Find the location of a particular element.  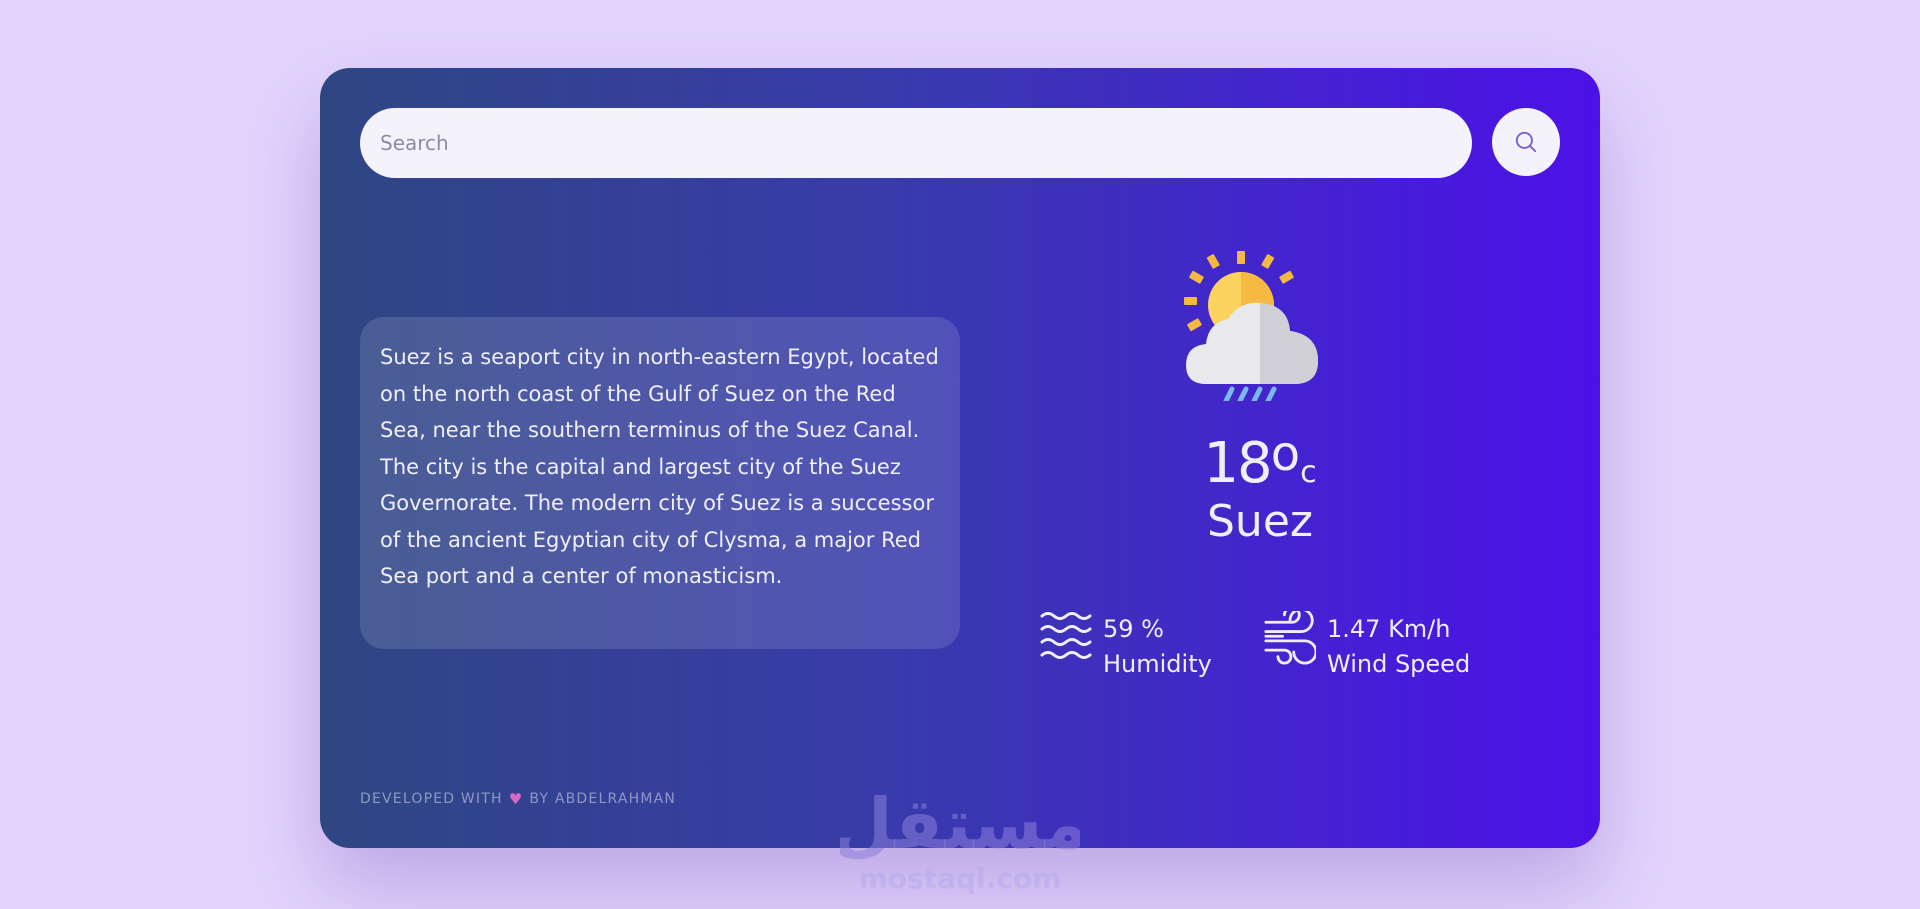

search-icon is located at coordinates (1526, 142).